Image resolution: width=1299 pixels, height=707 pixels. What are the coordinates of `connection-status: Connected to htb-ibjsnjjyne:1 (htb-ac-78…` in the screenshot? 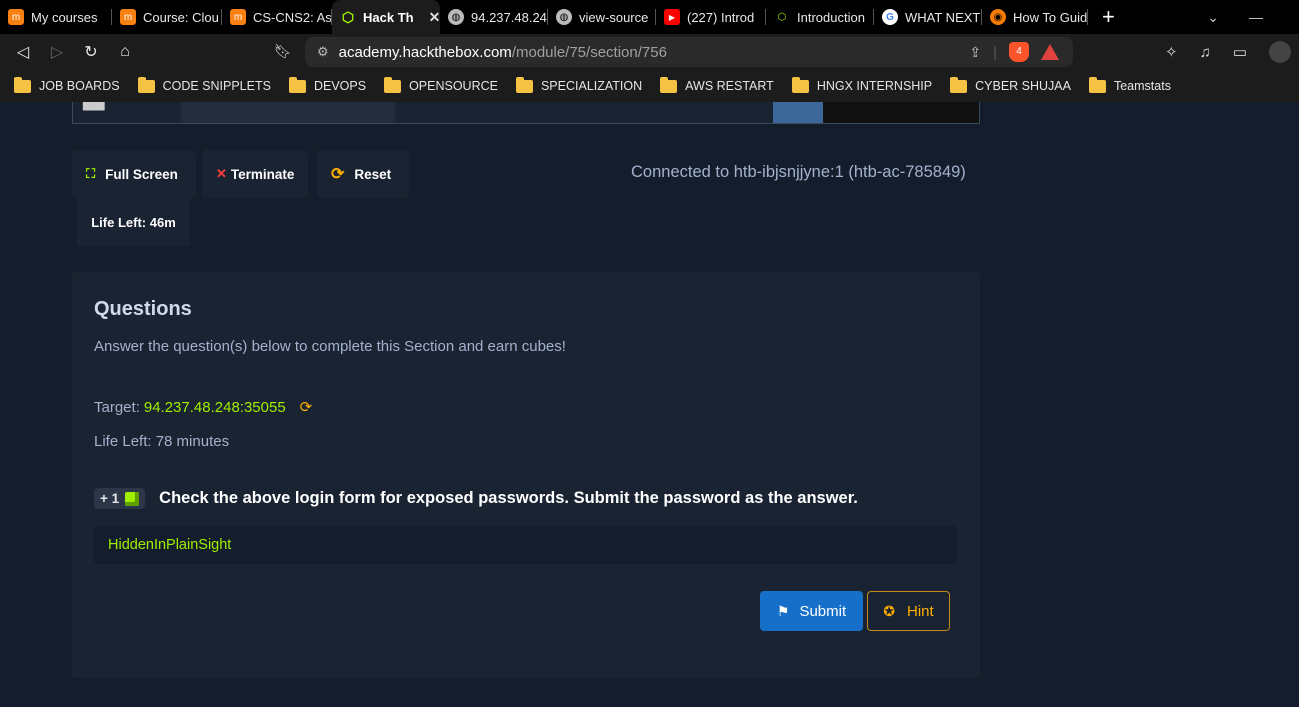 It's located at (798, 172).